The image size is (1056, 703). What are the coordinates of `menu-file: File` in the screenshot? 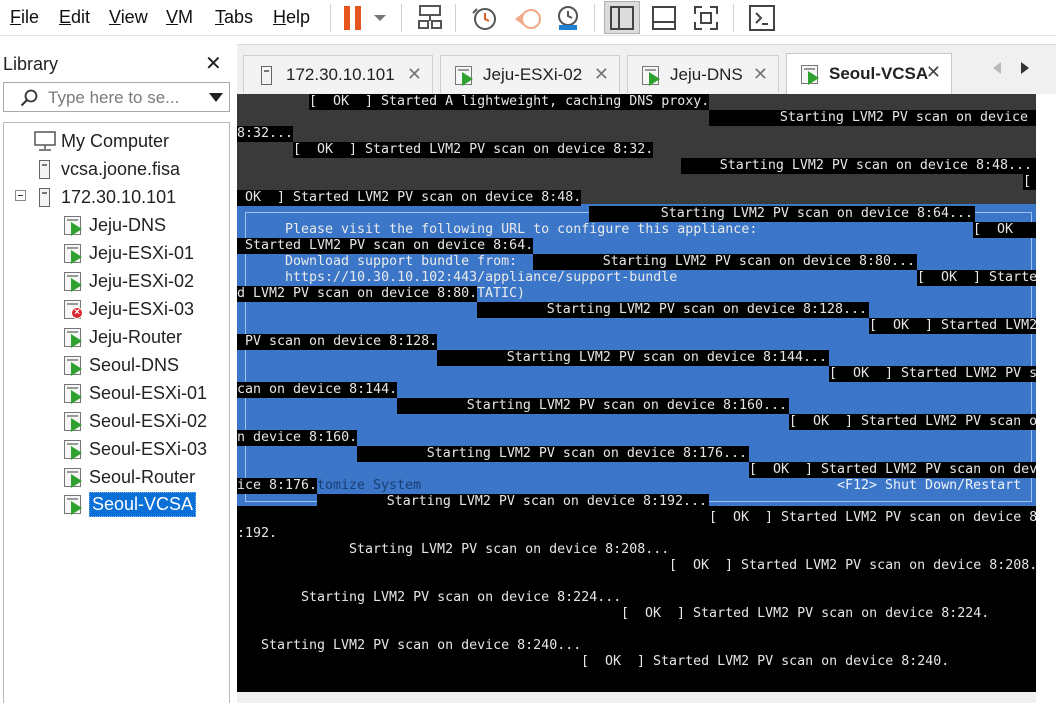 It's located at (24, 17).